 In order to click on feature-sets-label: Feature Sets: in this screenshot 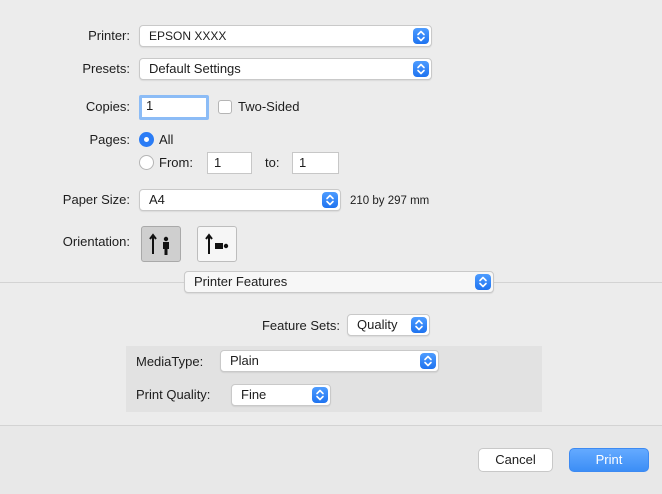, I will do `click(300, 325)`.